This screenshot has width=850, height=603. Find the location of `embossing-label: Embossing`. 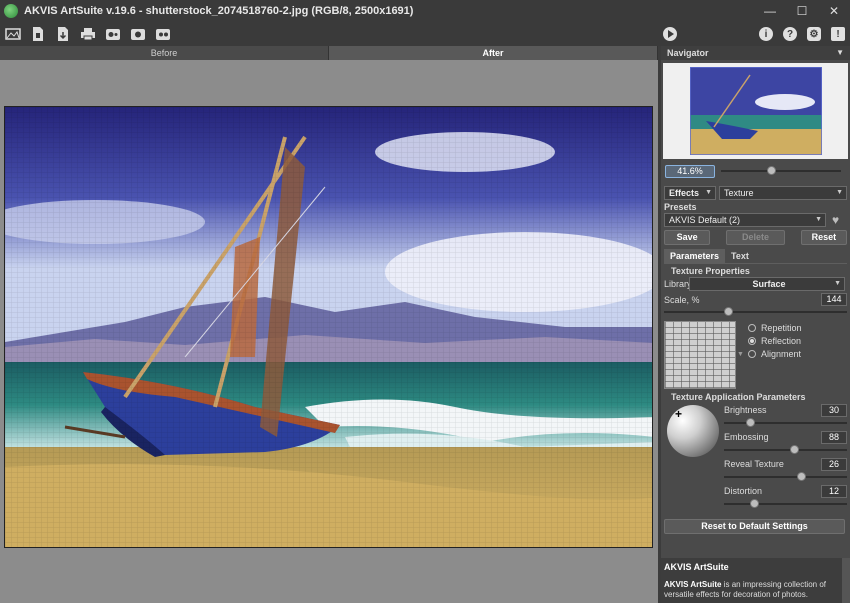

embossing-label: Embossing is located at coordinates (746, 437).